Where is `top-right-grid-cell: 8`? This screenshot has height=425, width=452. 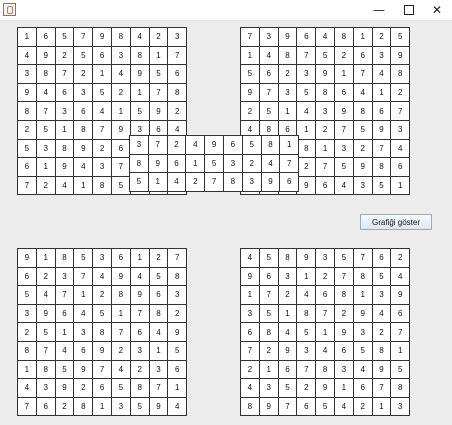
top-right-grid-cell: 8 is located at coordinates (306, 148).